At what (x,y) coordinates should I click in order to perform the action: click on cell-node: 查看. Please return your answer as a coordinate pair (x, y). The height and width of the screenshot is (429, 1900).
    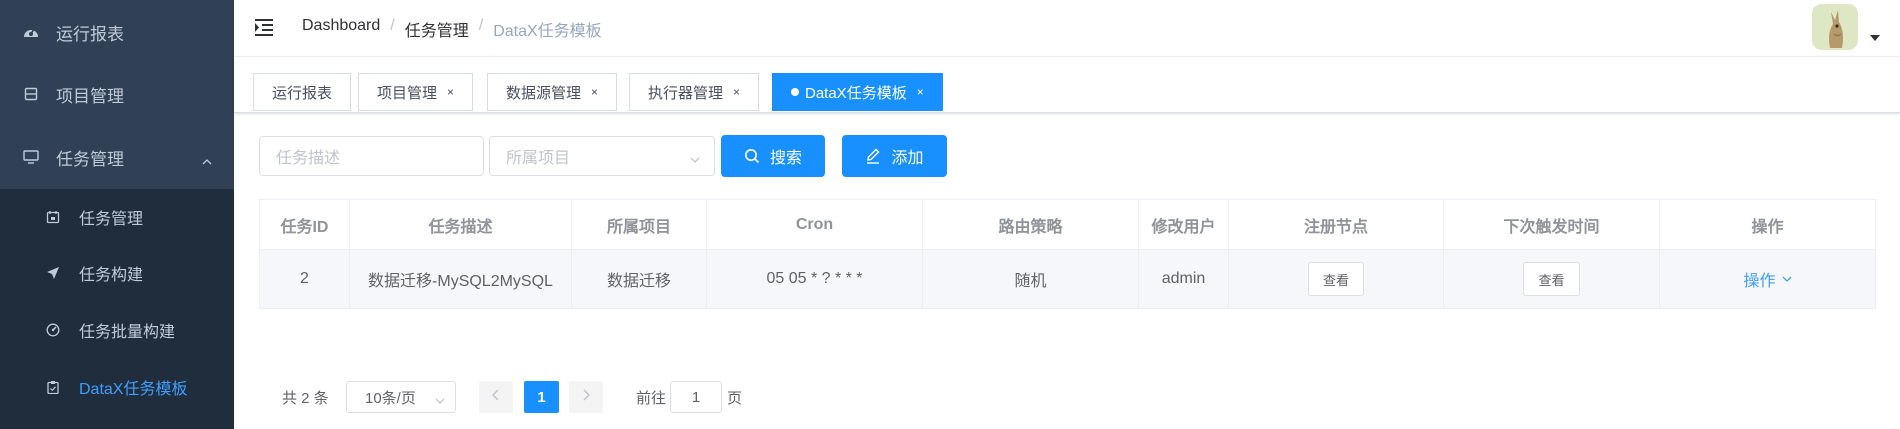
    Looking at the image, I should click on (1336, 279).